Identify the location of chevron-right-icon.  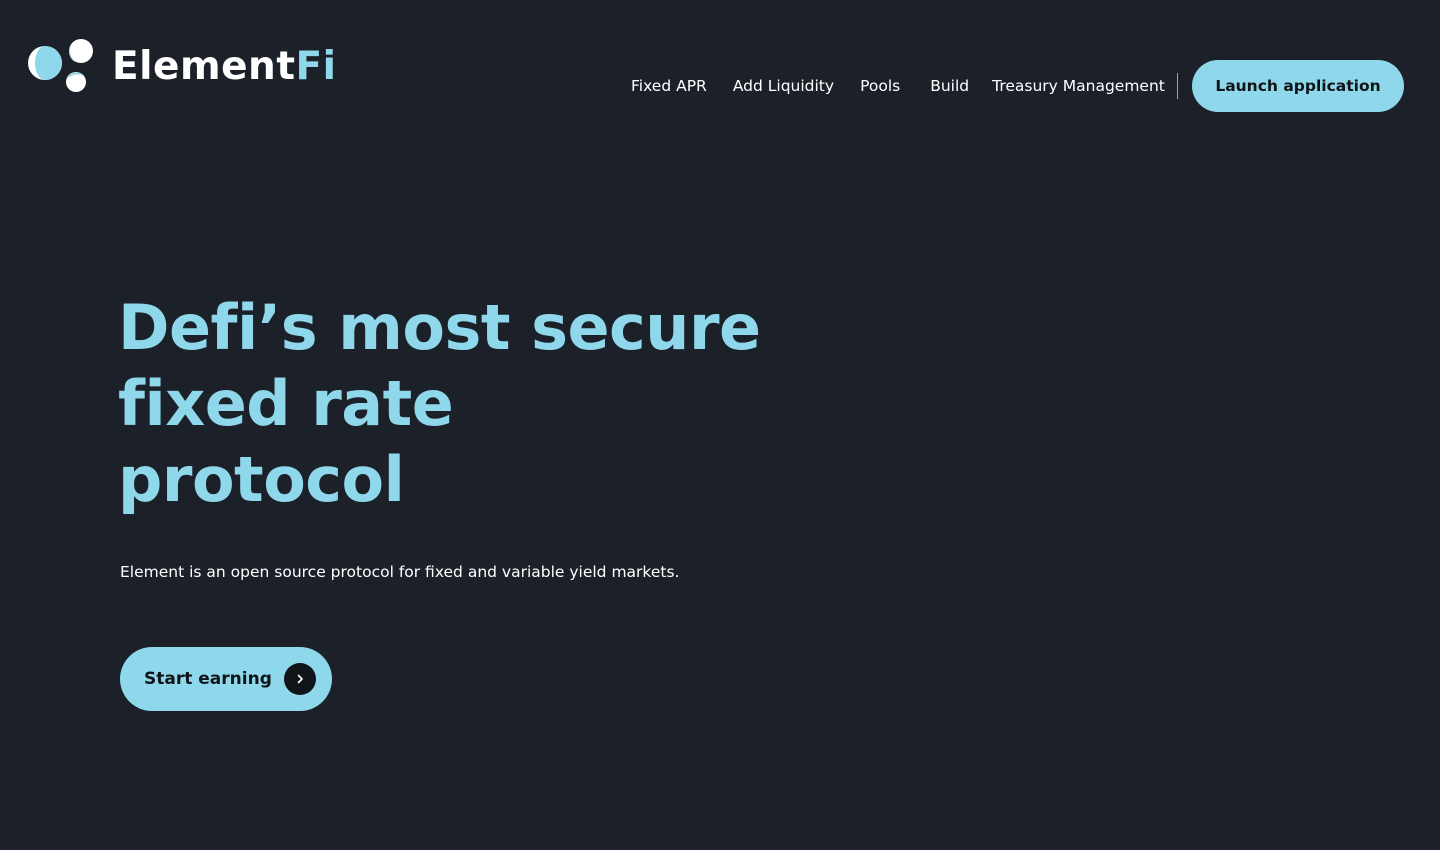
(300, 679).